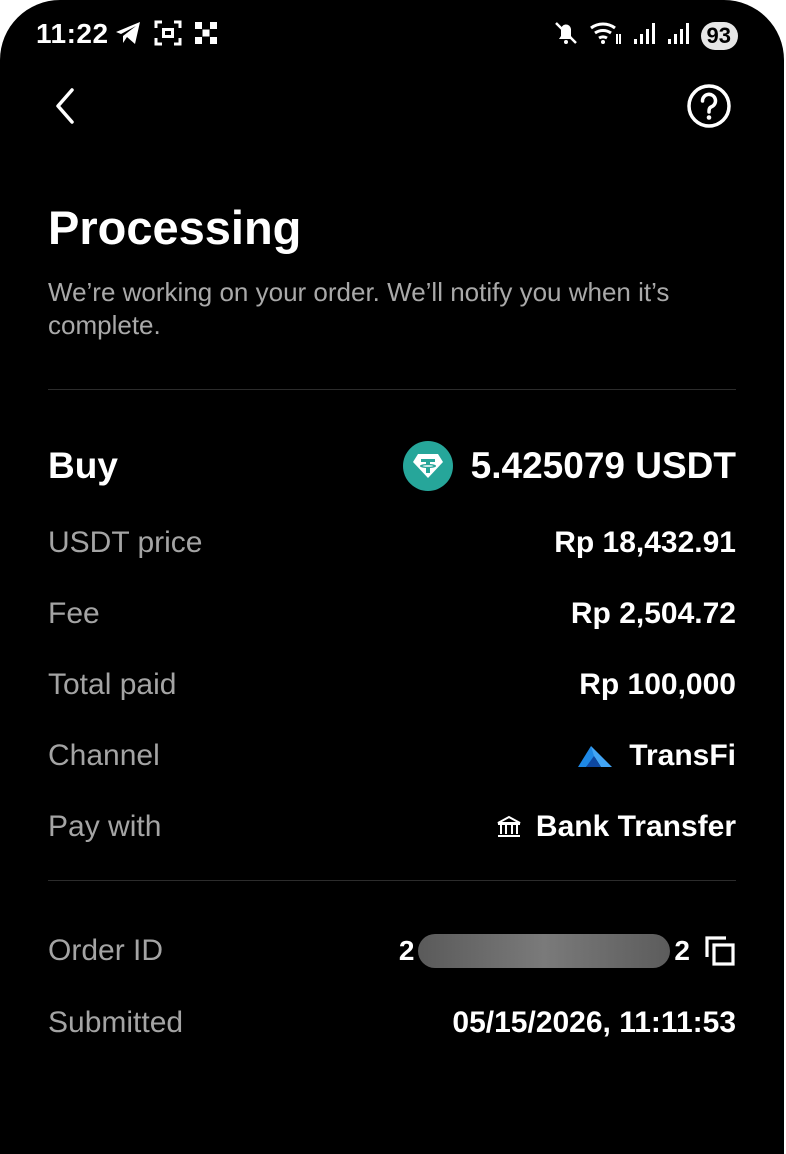 The width and height of the screenshot is (786, 1154). I want to click on order-id-start: 2, so click(406, 950).